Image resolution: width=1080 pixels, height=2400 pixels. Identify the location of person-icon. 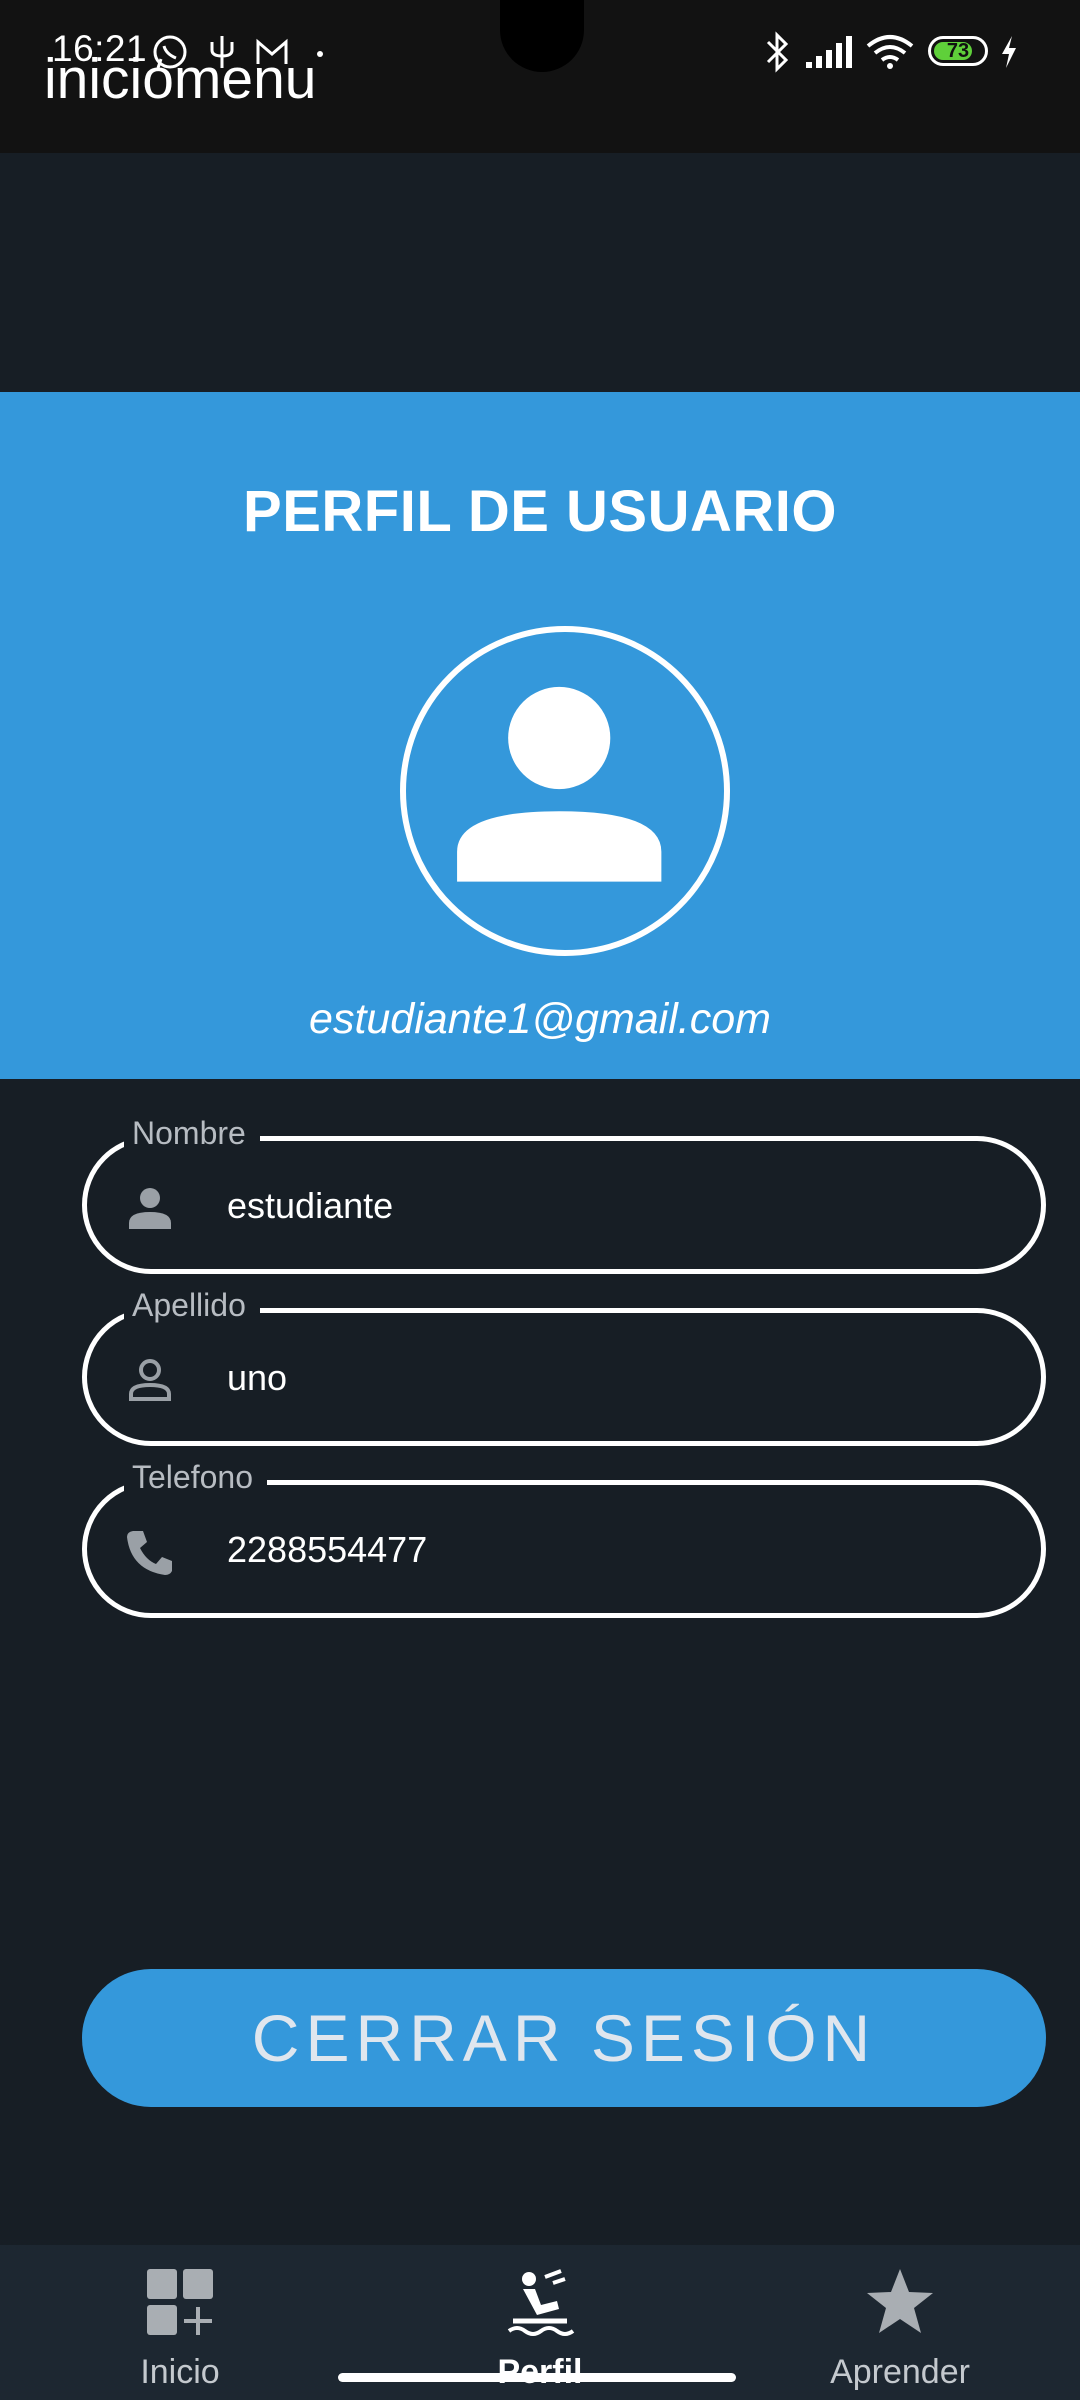
(559, 784).